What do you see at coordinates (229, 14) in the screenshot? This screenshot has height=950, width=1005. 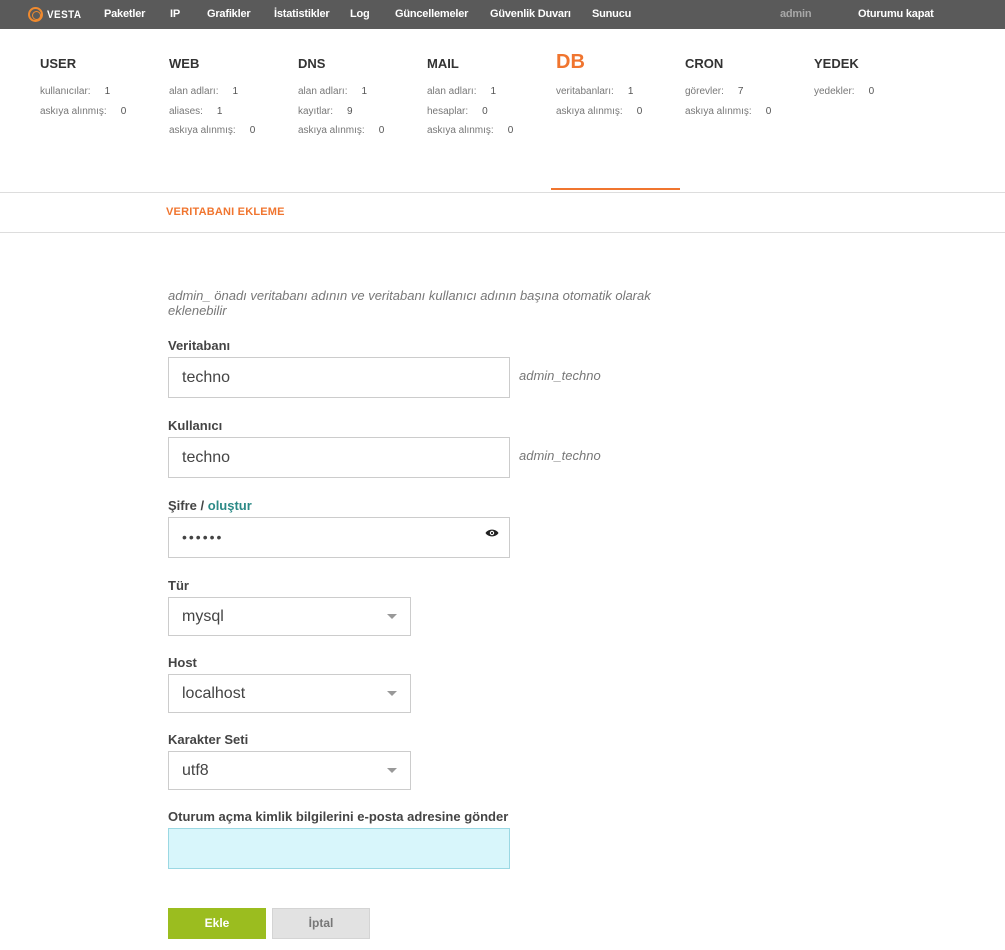 I see `nav-grafikler: Grafikler` at bounding box center [229, 14].